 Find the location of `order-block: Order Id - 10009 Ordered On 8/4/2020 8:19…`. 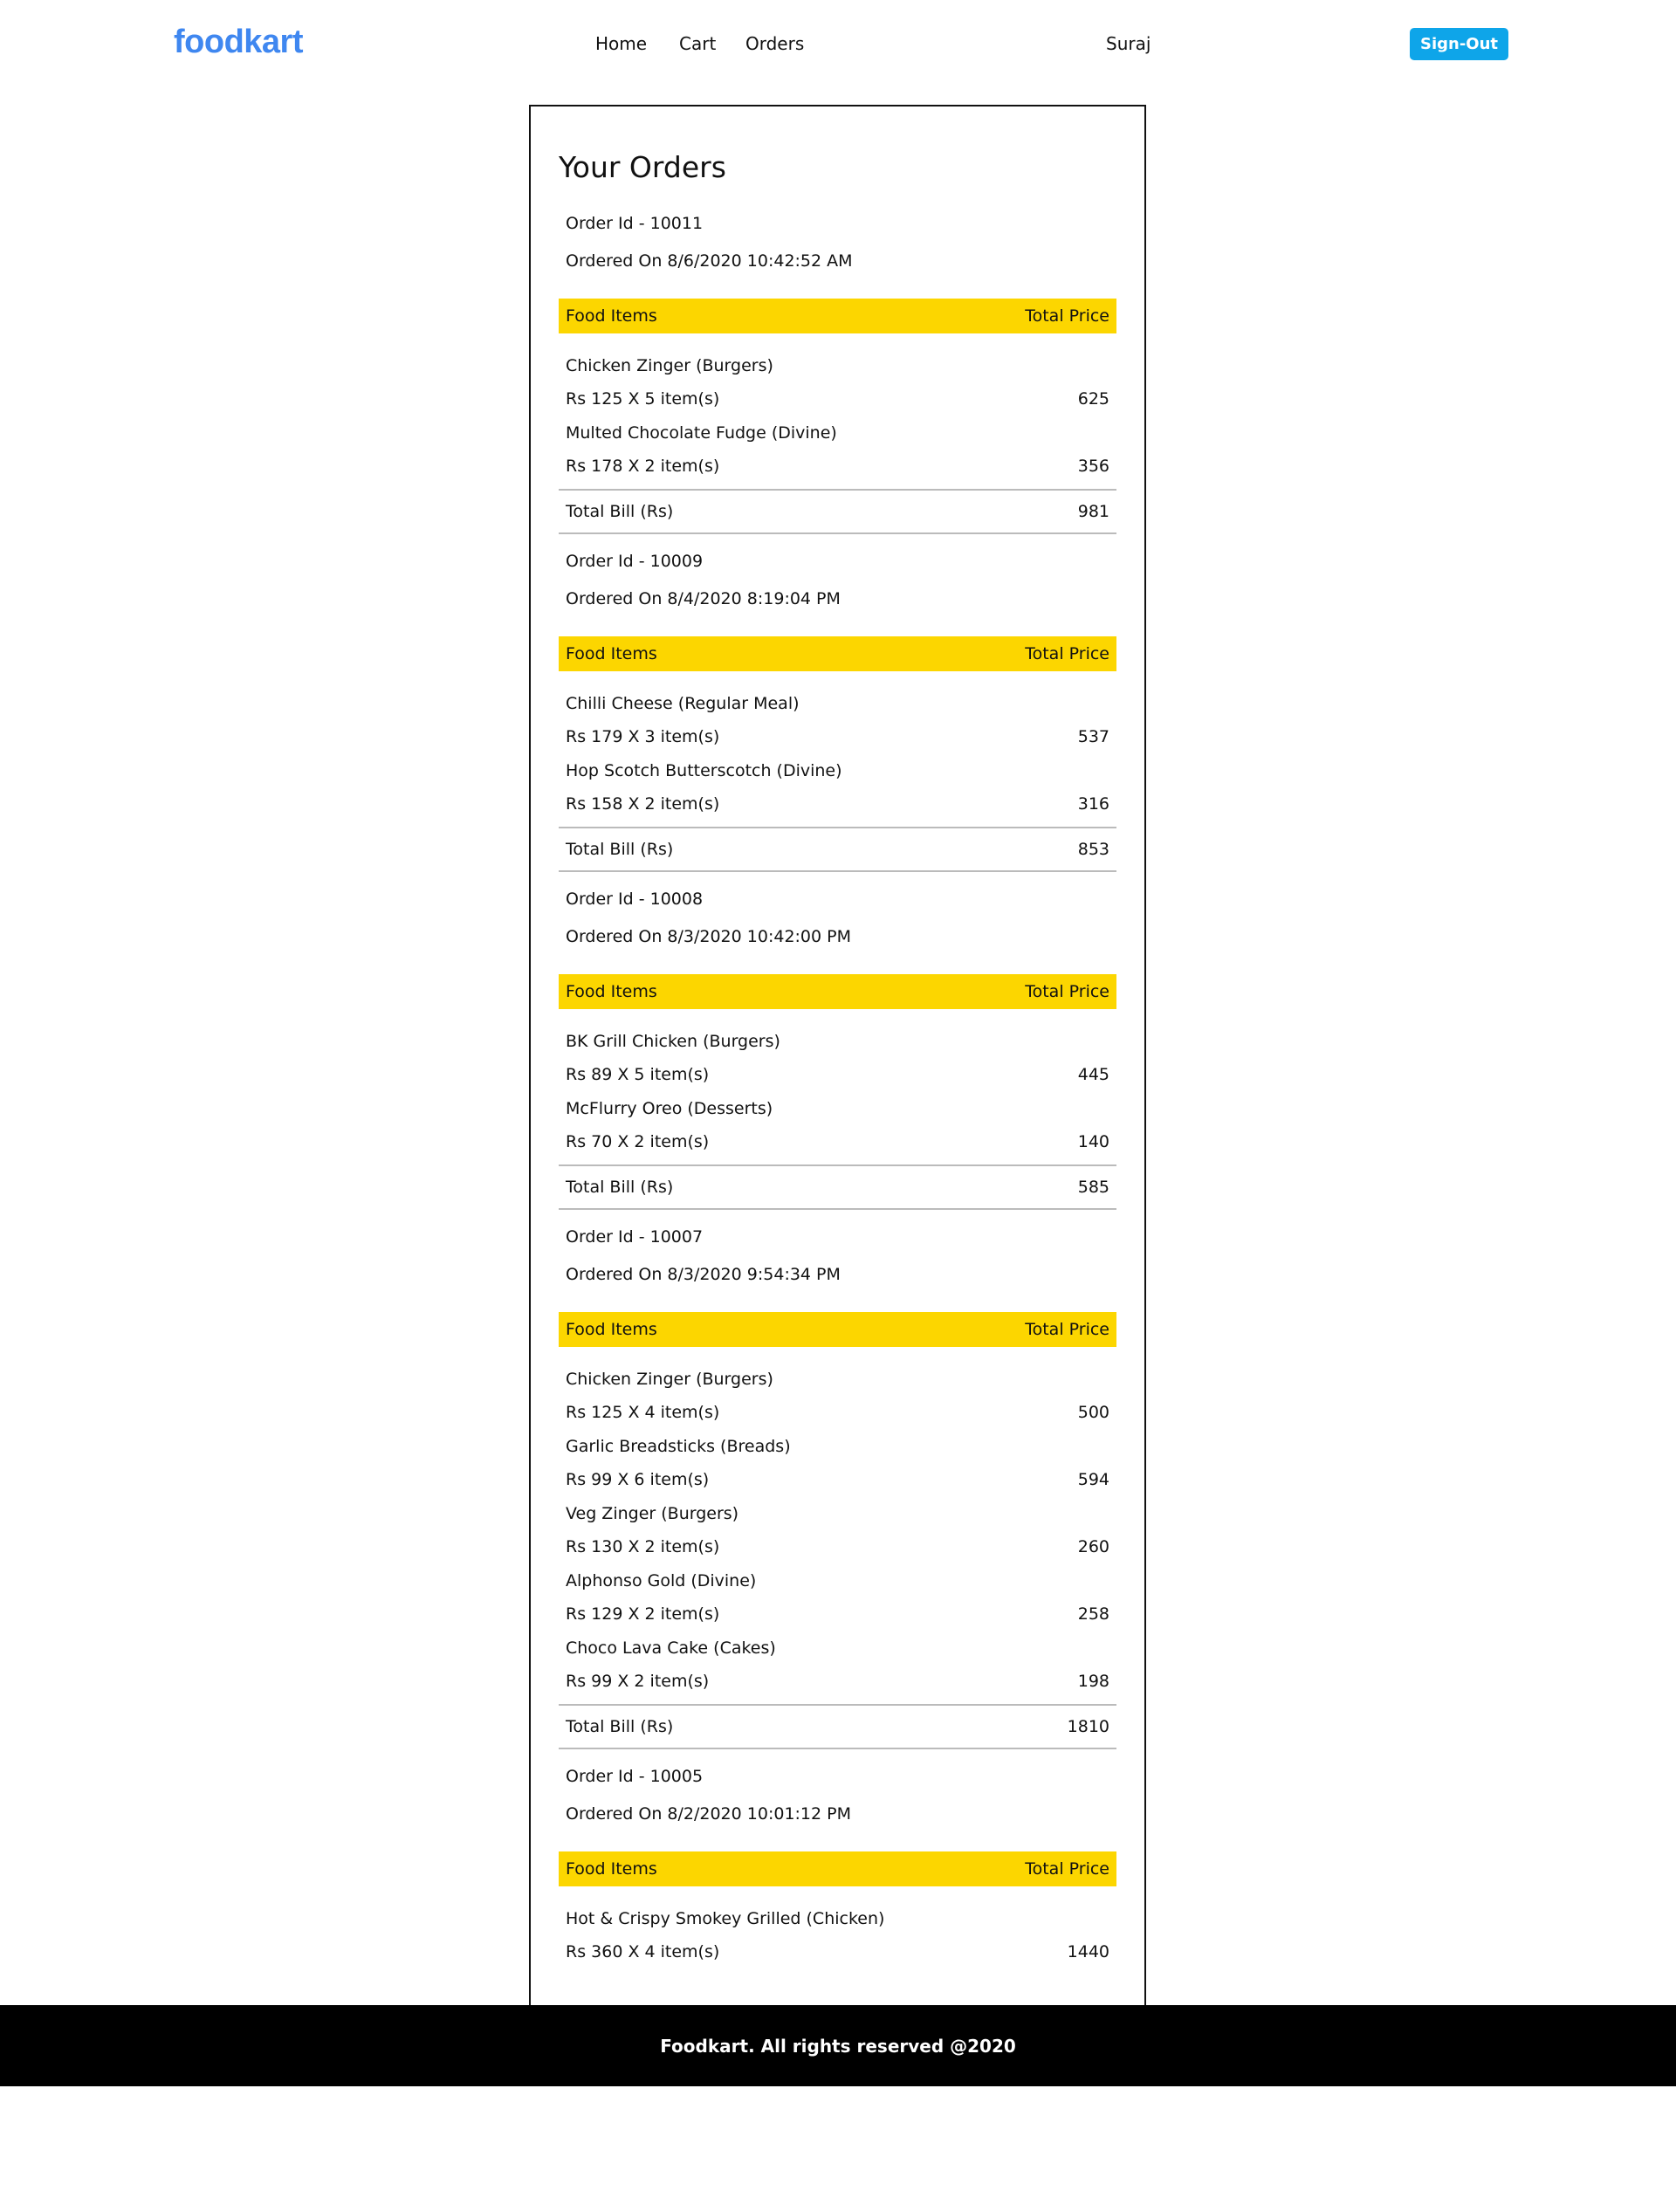

order-block: Order Id - 10009 Ordered On 8/4/2020 8:19… is located at coordinates (837, 708).